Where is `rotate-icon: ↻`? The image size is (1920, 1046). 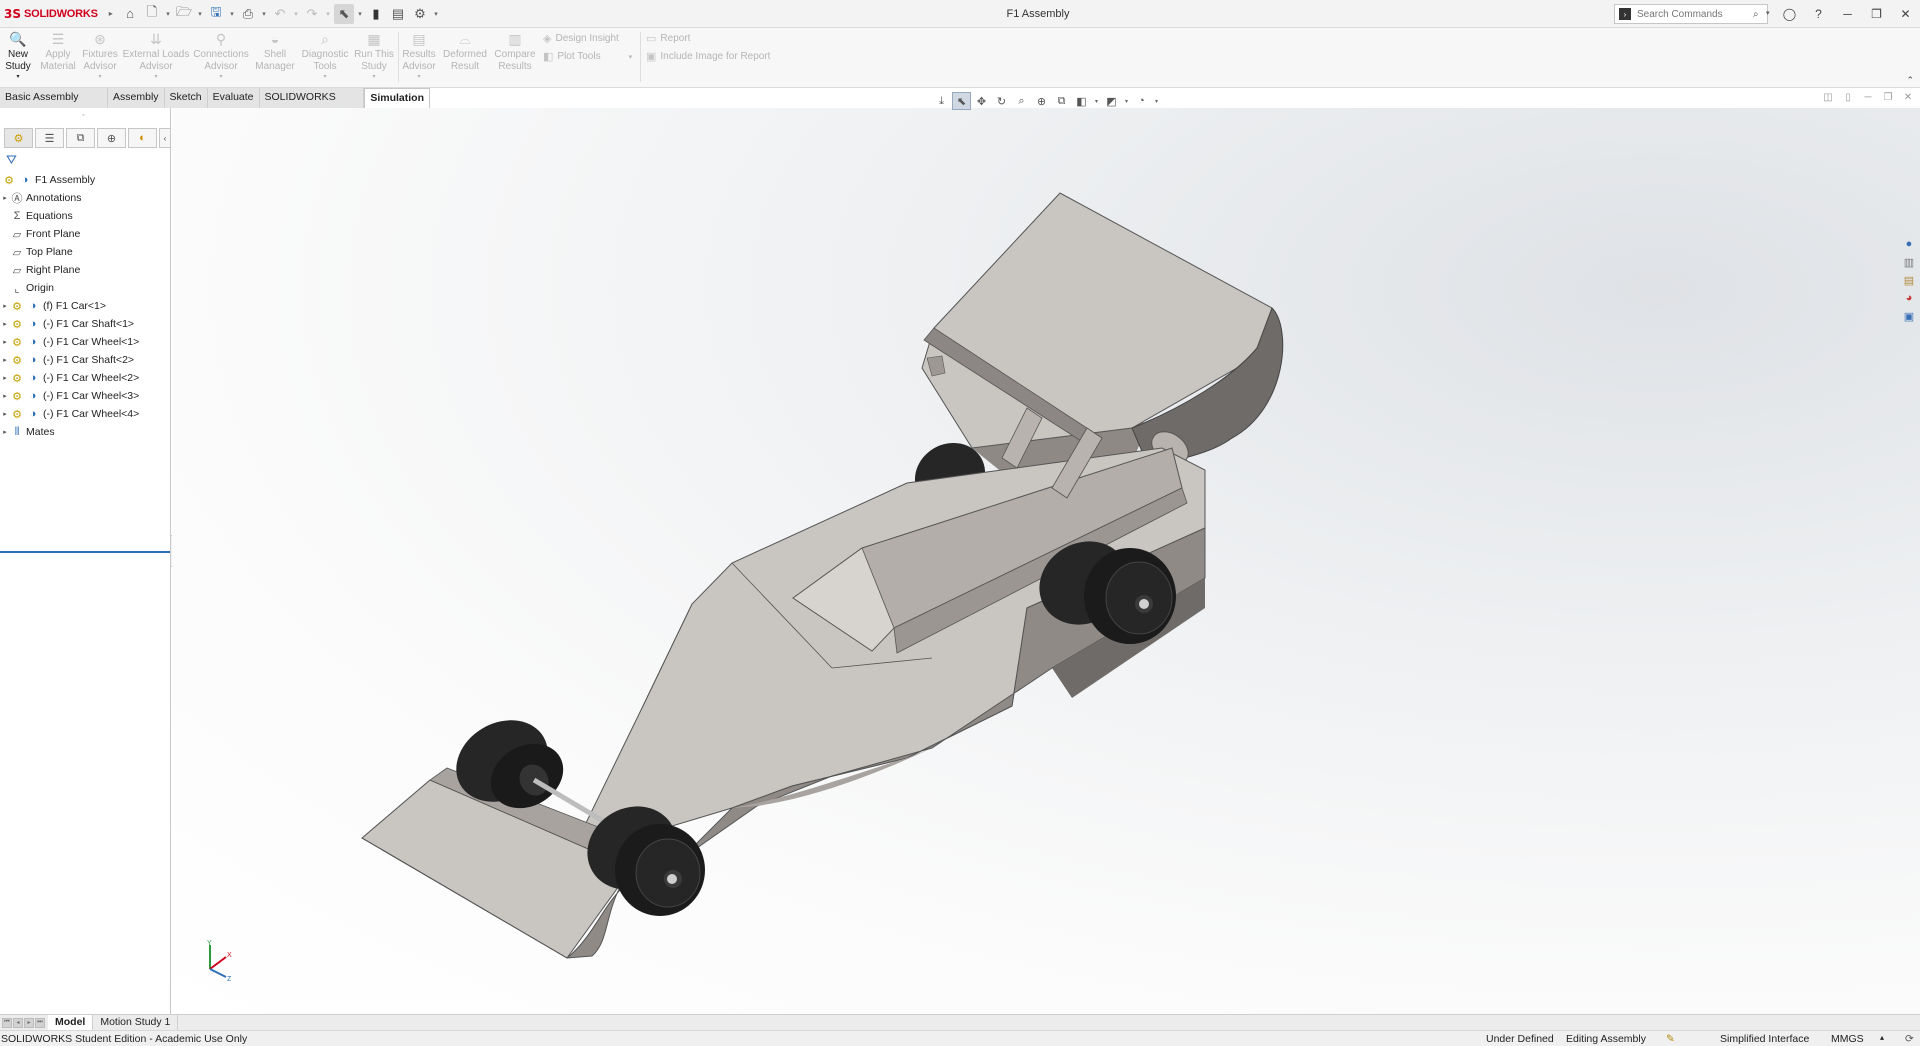
rotate-icon: ↻ is located at coordinates (1001, 101).